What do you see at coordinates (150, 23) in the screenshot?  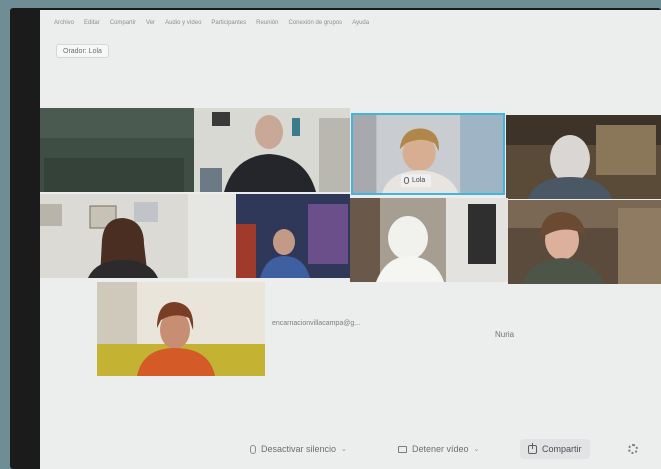 I see `menu-item-ver: Ver` at bounding box center [150, 23].